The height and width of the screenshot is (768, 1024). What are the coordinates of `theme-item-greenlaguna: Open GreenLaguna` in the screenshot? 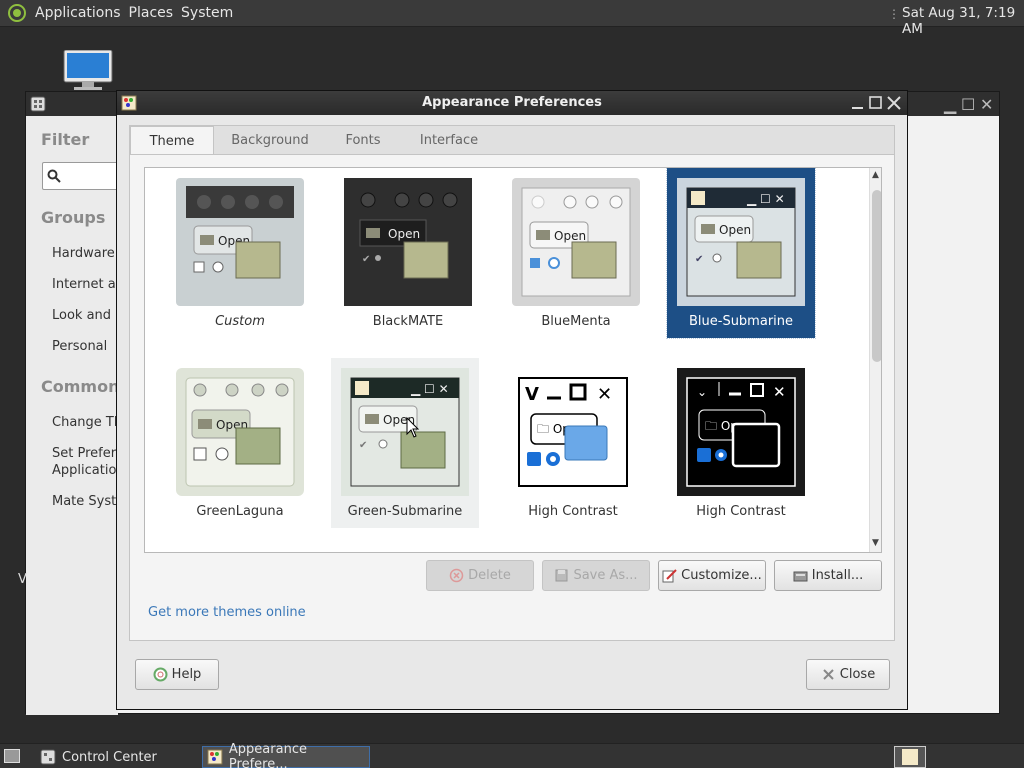 It's located at (240, 443).